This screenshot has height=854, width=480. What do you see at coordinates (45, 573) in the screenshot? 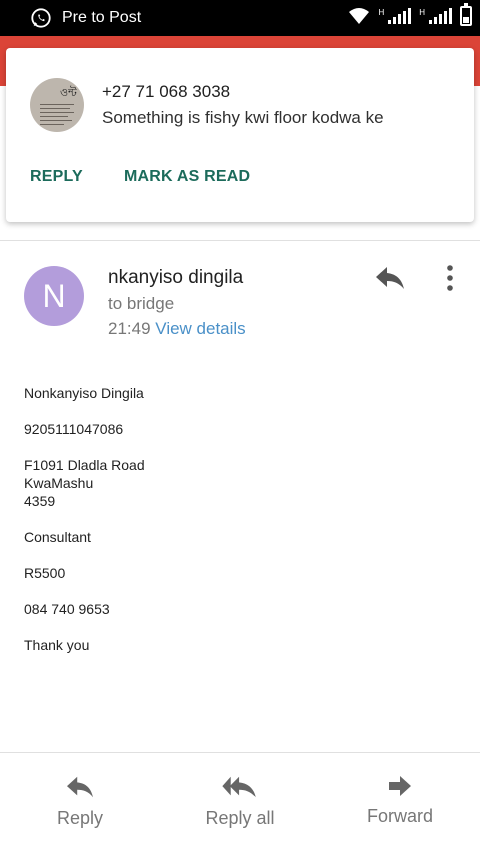
I see `body-amount: R5500` at bounding box center [45, 573].